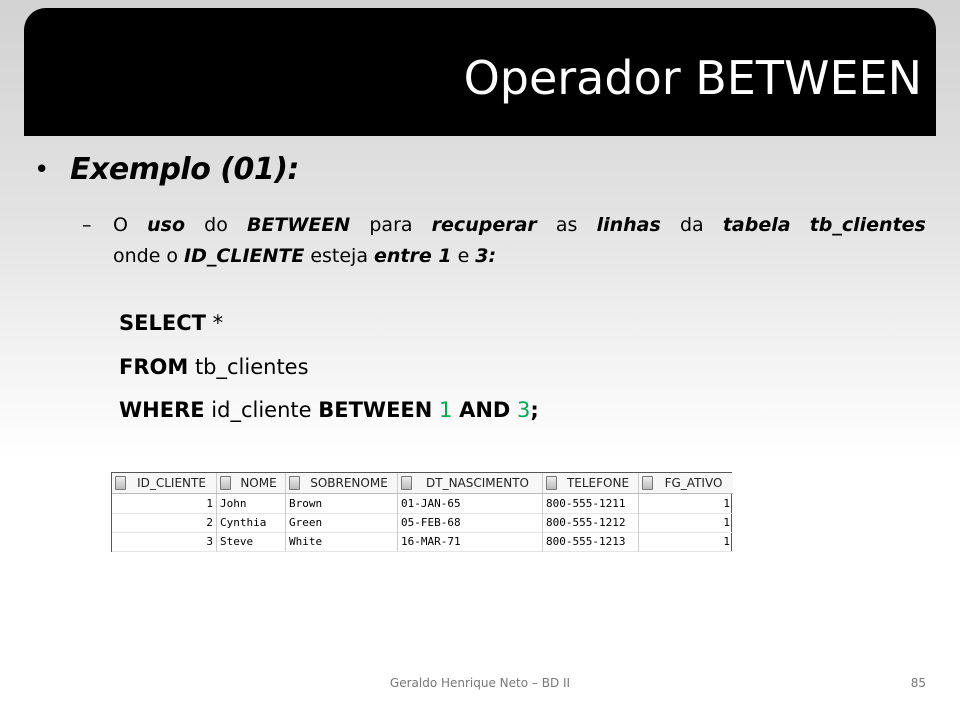 This screenshot has height=720, width=960. What do you see at coordinates (298, 225) in the screenshot?
I see `sub-bullet-word: BETWEEN` at bounding box center [298, 225].